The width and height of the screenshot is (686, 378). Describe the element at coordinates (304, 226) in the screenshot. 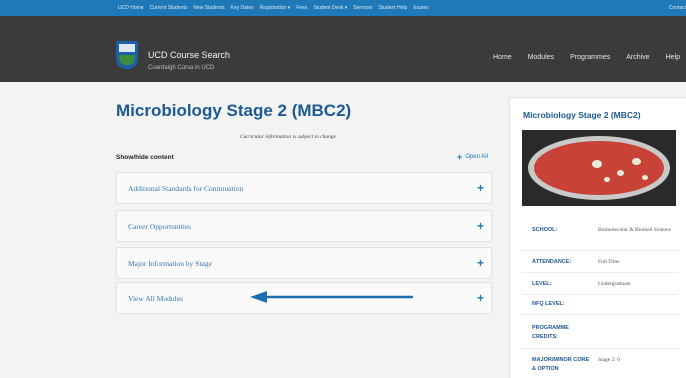

I see `accordion-career-opportunities: Career Opportunities +` at that location.